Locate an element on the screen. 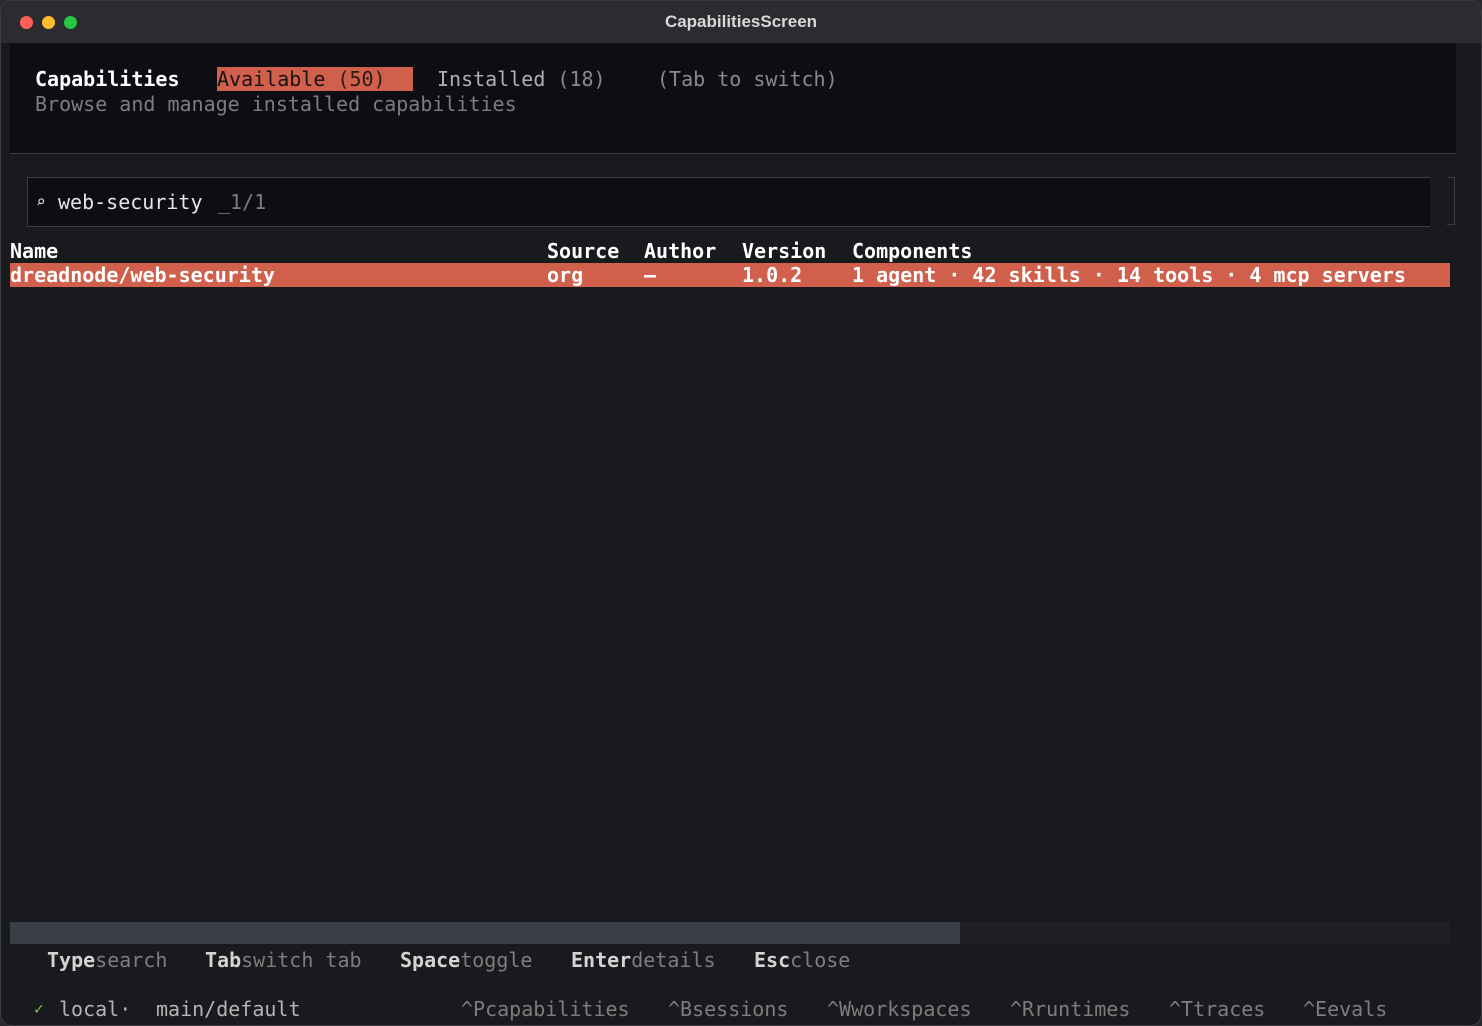  cell-name: dreadnode/web-security is located at coordinates (142, 275).